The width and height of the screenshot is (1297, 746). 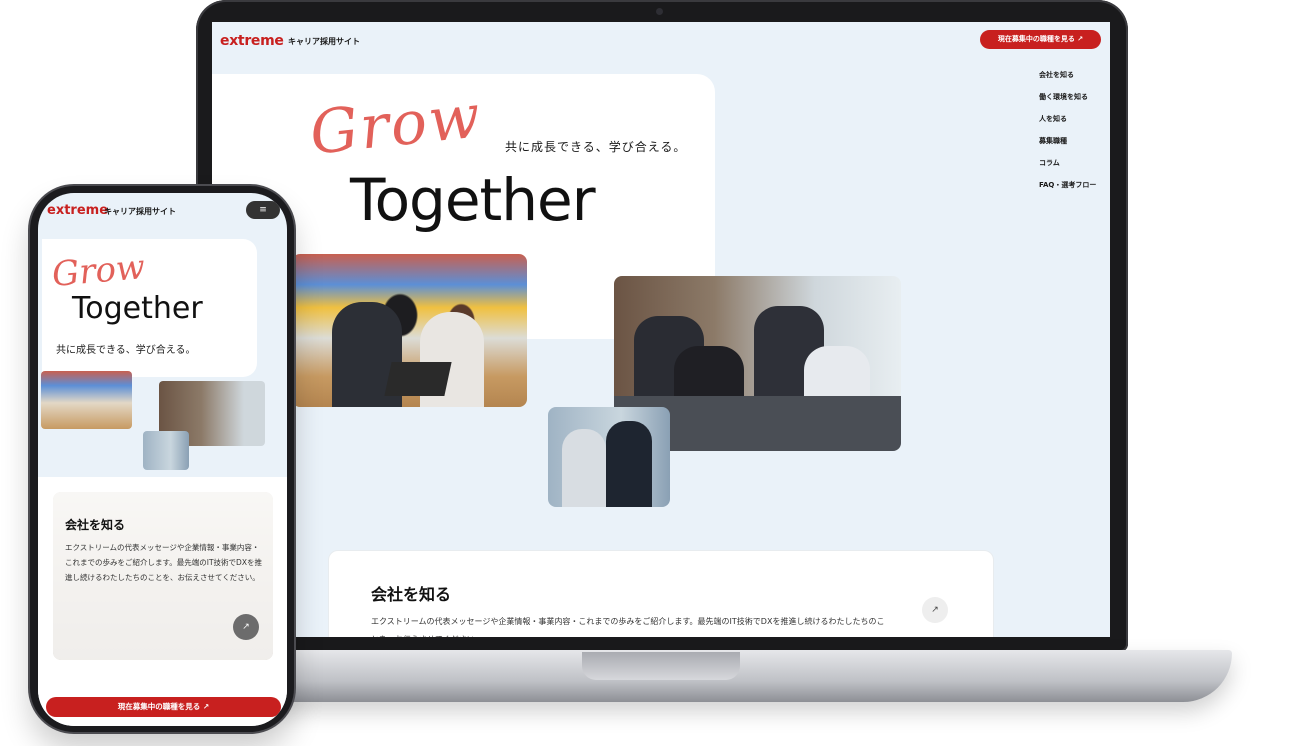 What do you see at coordinates (1067, 143) in the screenshot?
I see `nav-item-positions: 募集職種` at bounding box center [1067, 143].